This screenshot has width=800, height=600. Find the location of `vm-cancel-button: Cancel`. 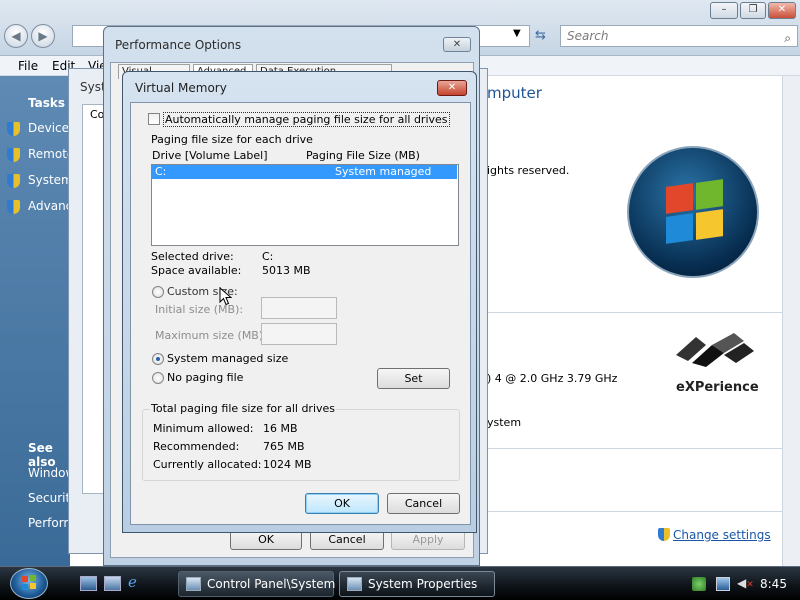

vm-cancel-button: Cancel is located at coordinates (423, 503).